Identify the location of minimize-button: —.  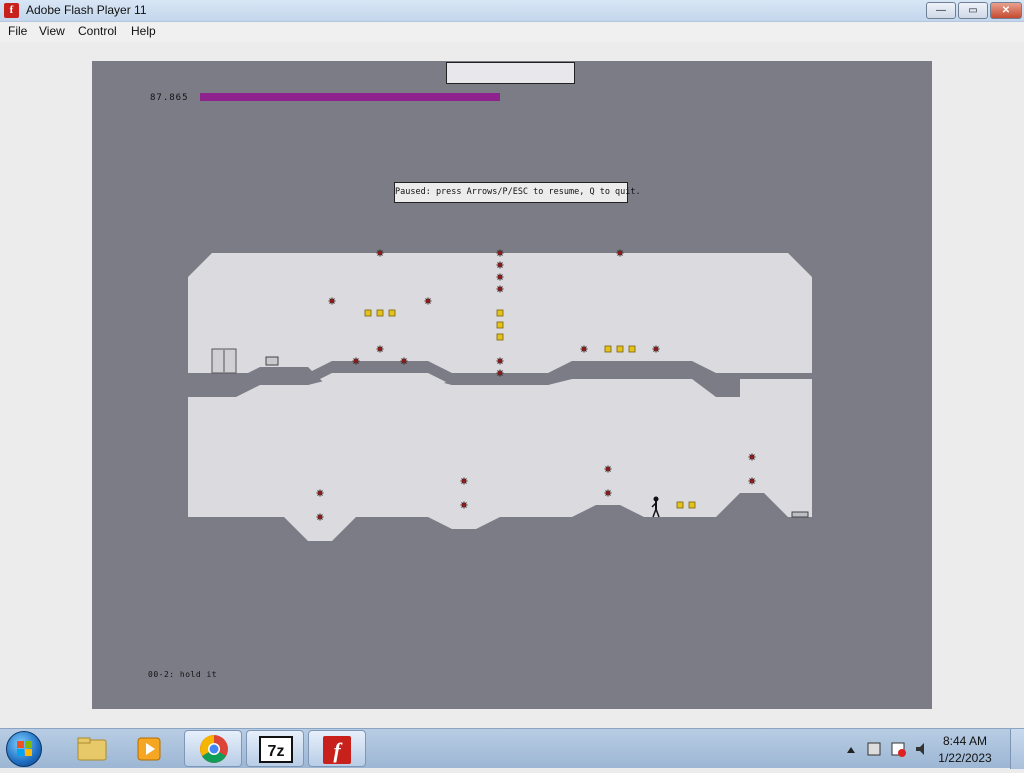
(941, 10).